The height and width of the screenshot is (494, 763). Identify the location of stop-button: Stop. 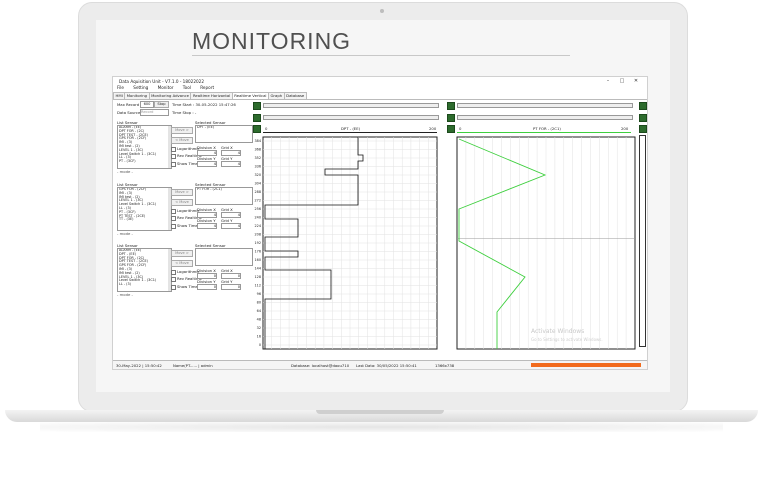
(161, 104).